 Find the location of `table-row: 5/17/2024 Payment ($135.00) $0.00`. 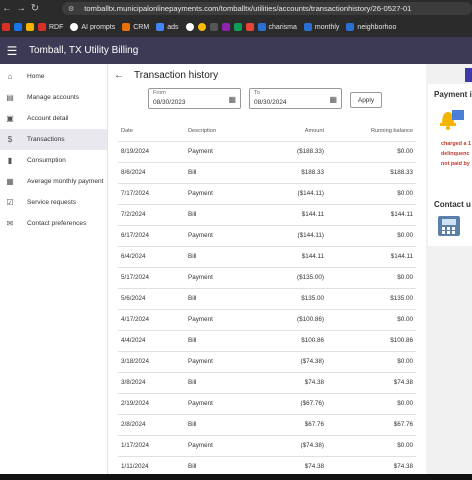

table-row: 5/17/2024 Payment ($135.00) $0.00 is located at coordinates (267, 278).